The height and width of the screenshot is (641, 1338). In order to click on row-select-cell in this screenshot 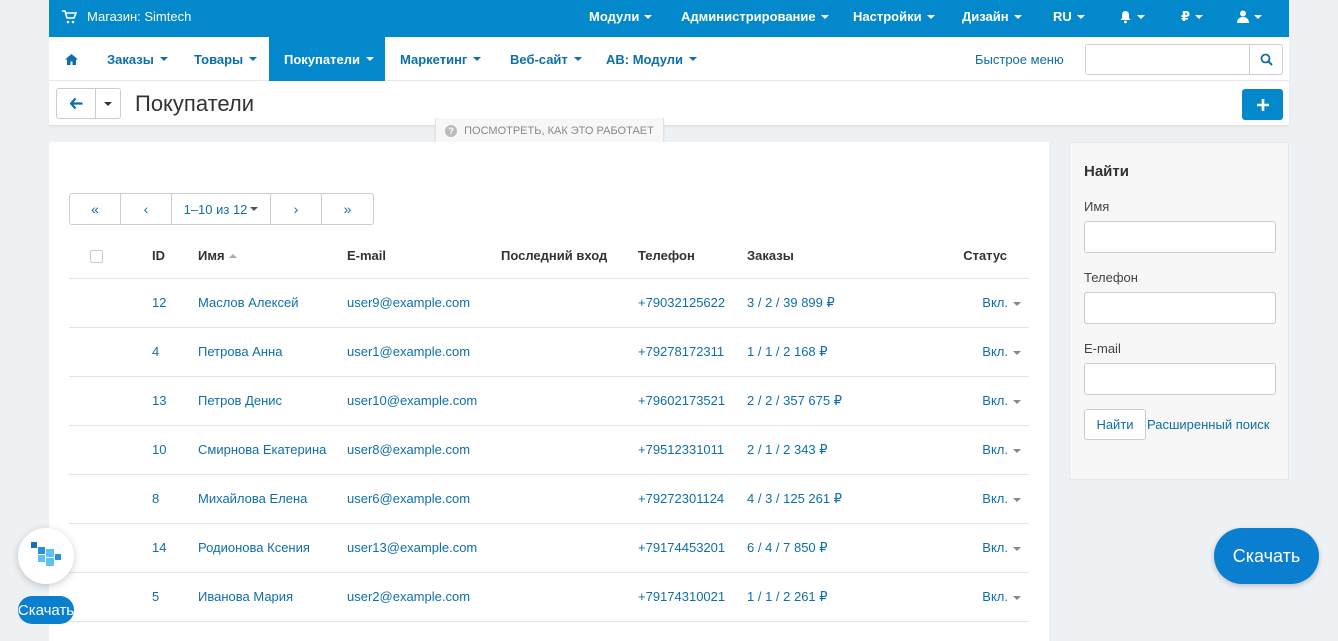, I will do `click(110, 303)`.